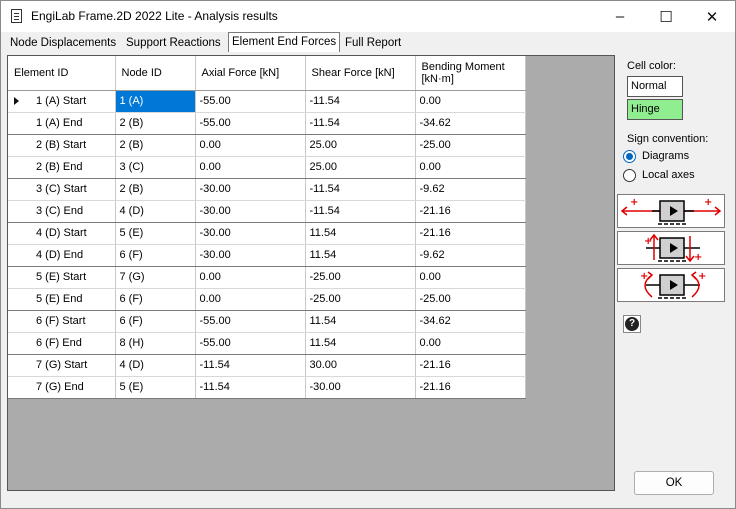 This screenshot has width=736, height=509. I want to click on table-row: 7 (G) Start 4 (D) -11.54 30.00 -21.16, so click(267, 365).